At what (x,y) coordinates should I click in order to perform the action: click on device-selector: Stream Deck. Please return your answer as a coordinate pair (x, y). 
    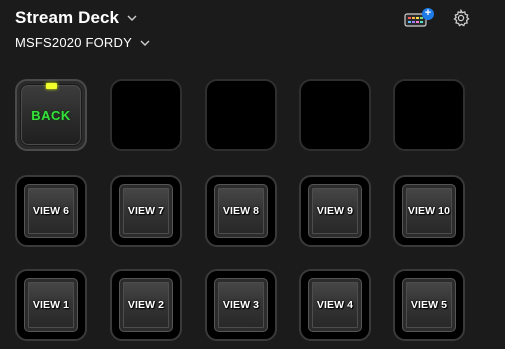
    Looking at the image, I should click on (76, 18).